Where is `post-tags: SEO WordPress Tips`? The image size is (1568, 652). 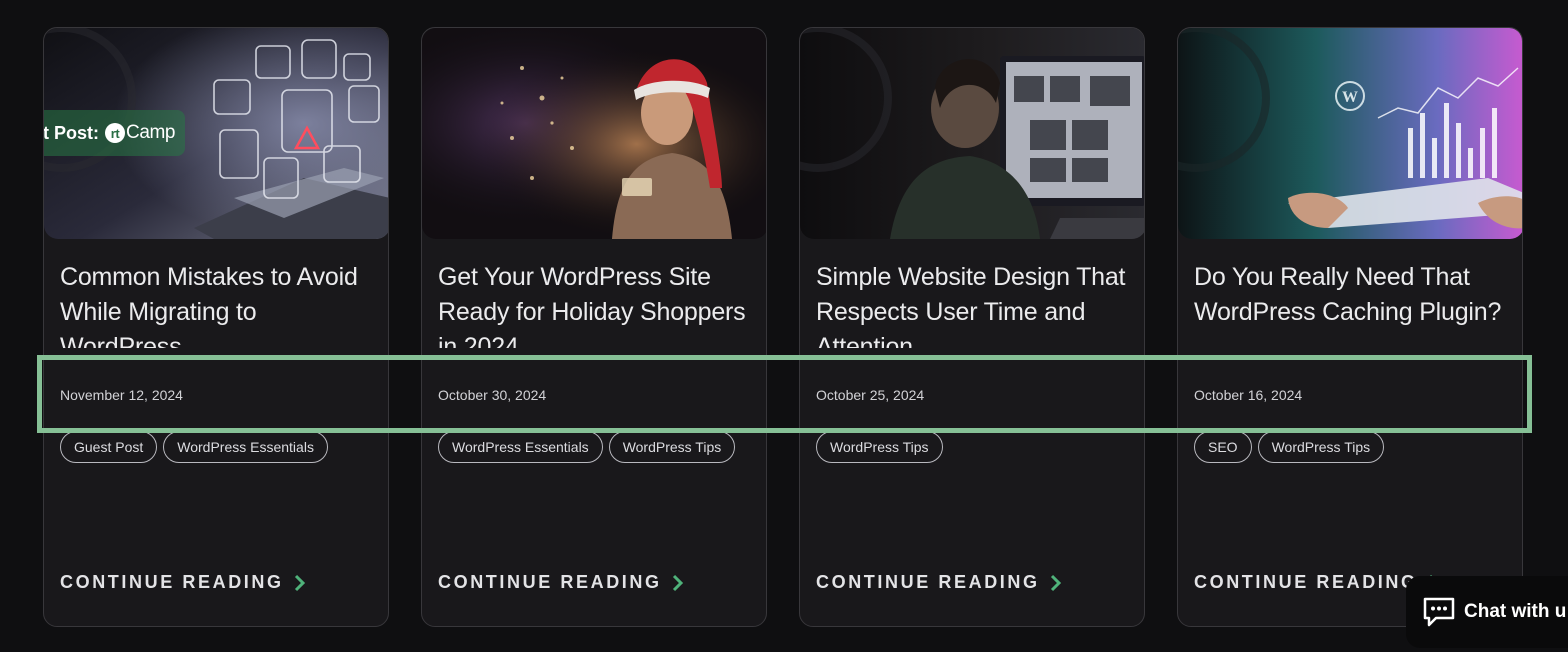 post-tags: SEO WordPress Tips is located at coordinates (1289, 447).